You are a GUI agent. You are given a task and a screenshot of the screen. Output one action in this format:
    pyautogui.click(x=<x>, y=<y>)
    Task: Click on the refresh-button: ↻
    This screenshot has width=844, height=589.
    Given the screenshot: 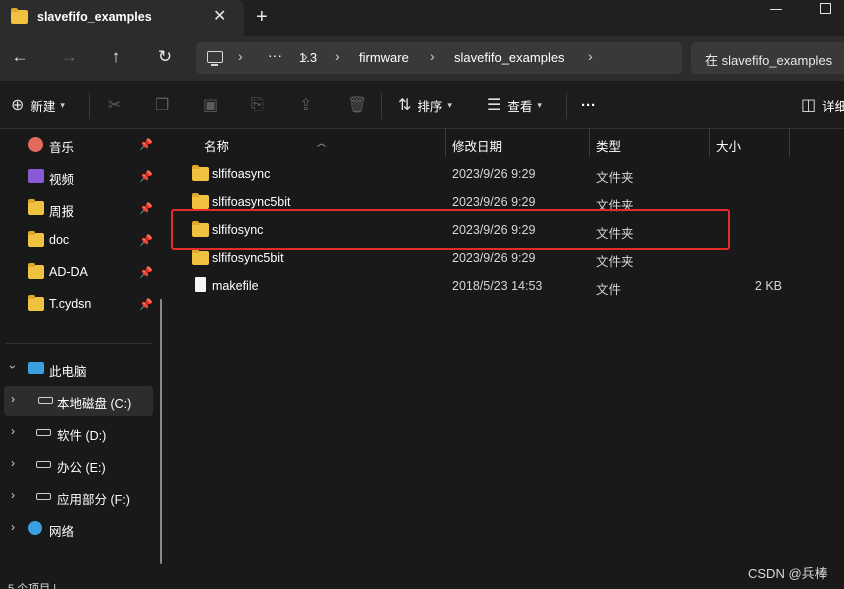 What is the action you would take?
    pyautogui.click(x=165, y=57)
    